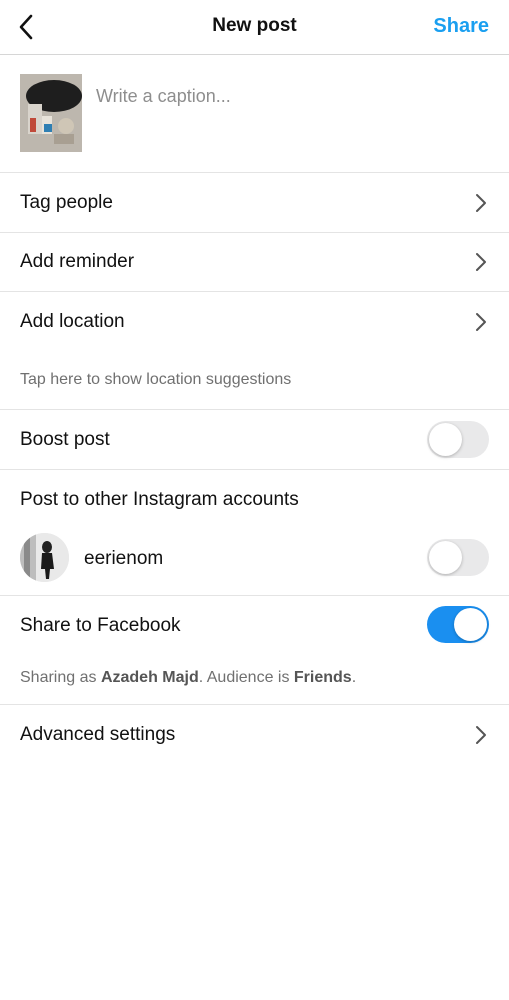  I want to click on facebook-user-name: Azadeh Majd, so click(149, 677).